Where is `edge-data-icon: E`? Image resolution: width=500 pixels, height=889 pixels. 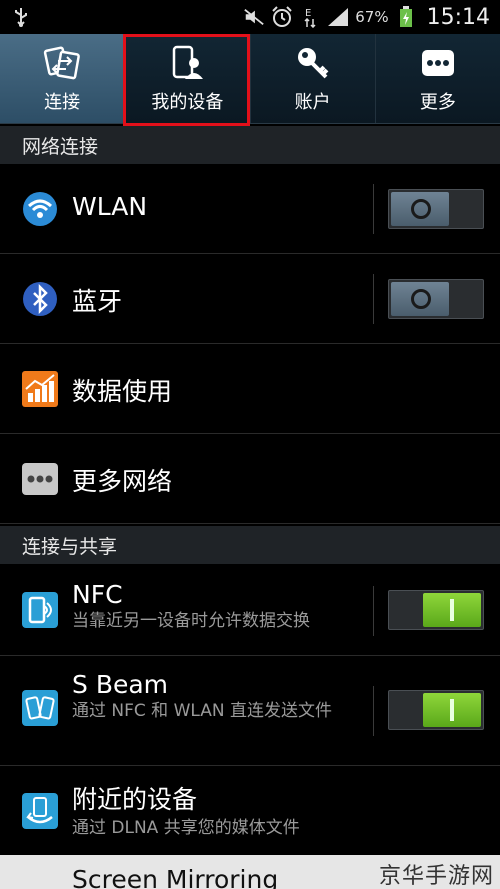
edge-data-icon: E is located at coordinates (310, 17).